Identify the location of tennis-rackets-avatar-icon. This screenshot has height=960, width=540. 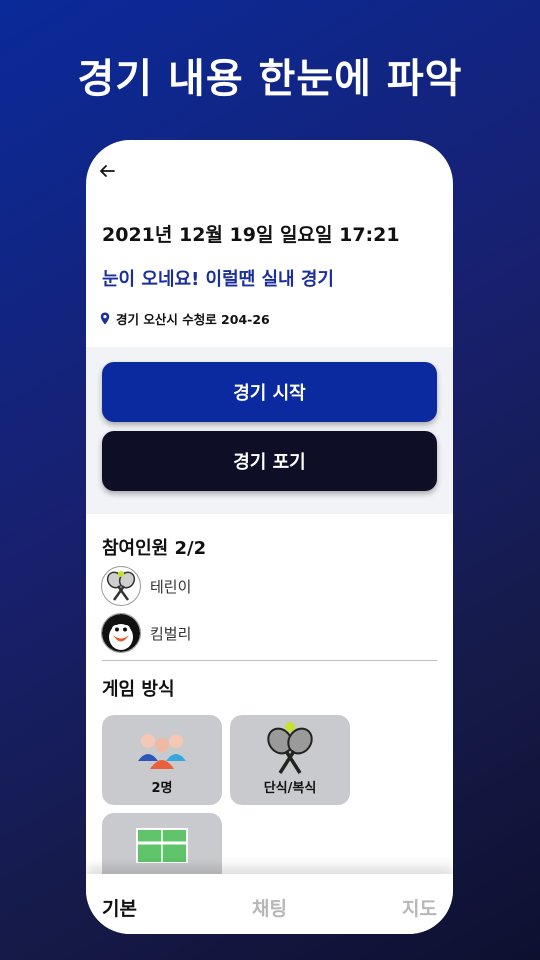
(121, 586).